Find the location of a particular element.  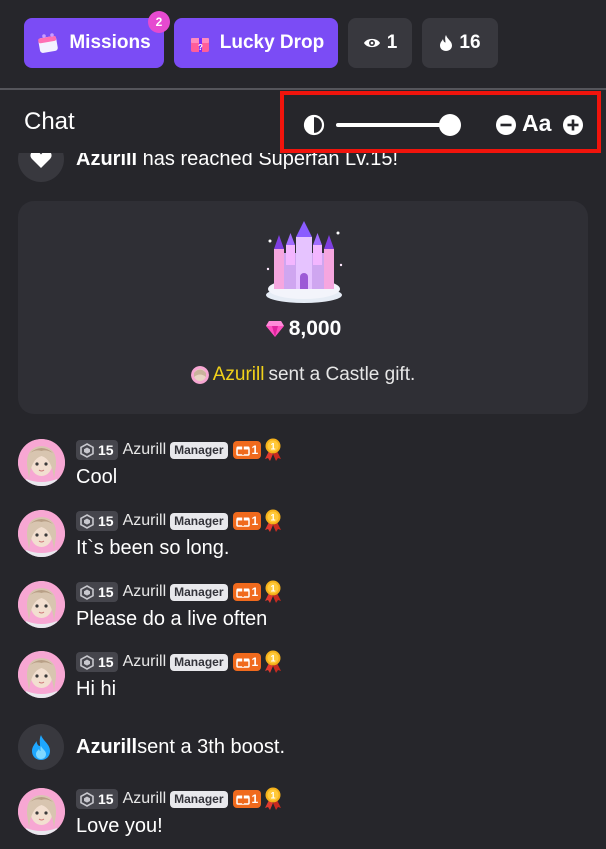

message-text: Hi hi is located at coordinates (96, 689).